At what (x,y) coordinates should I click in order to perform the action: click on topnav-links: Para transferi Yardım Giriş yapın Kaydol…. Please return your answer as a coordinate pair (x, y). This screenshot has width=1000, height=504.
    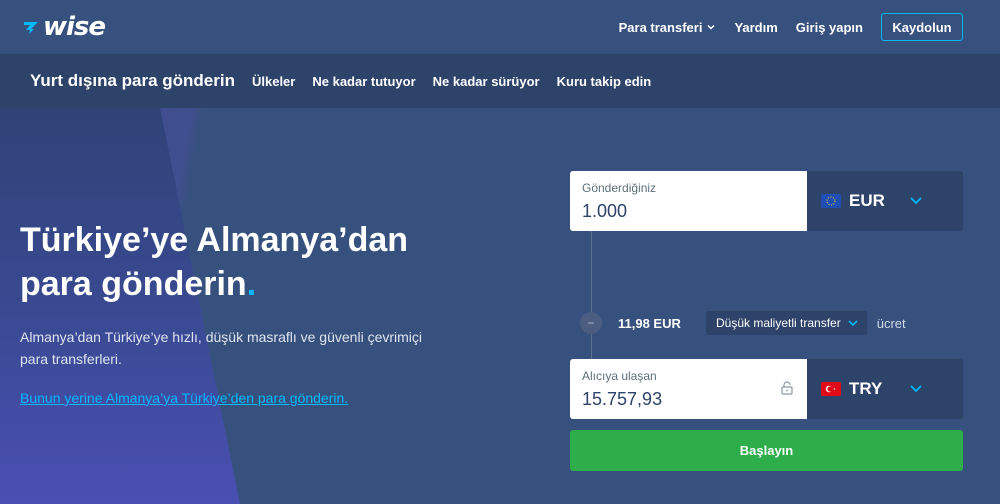
    Looking at the image, I should click on (809, 27).